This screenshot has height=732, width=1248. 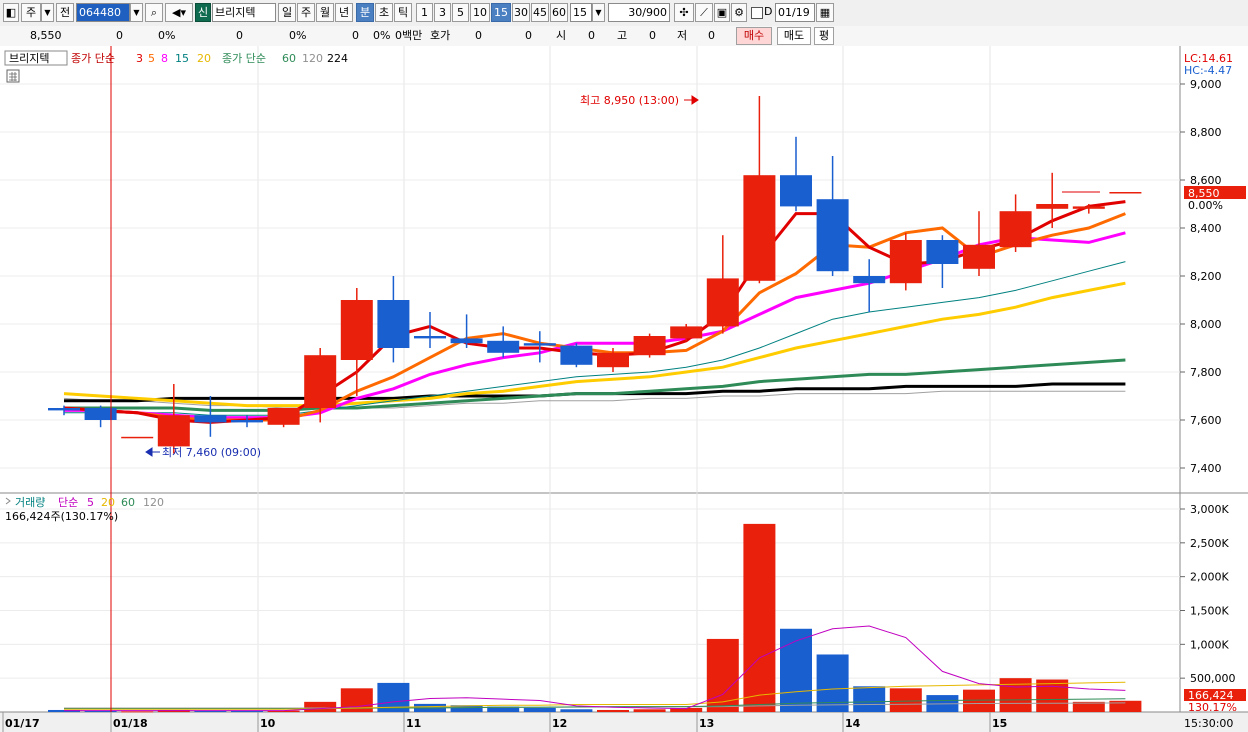 I want to click on save-icon: ▣, so click(x=722, y=12).